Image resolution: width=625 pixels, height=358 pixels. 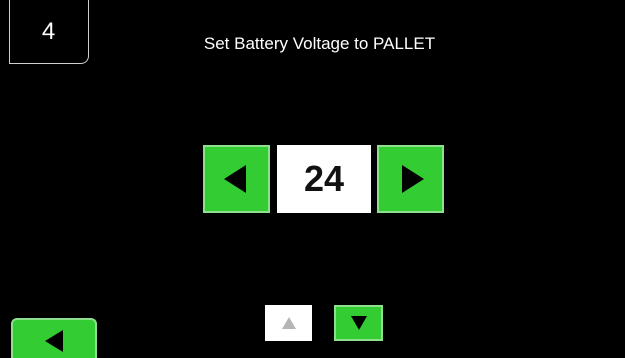 I want to click on voltage-value-display: 24, so click(x=324, y=179).